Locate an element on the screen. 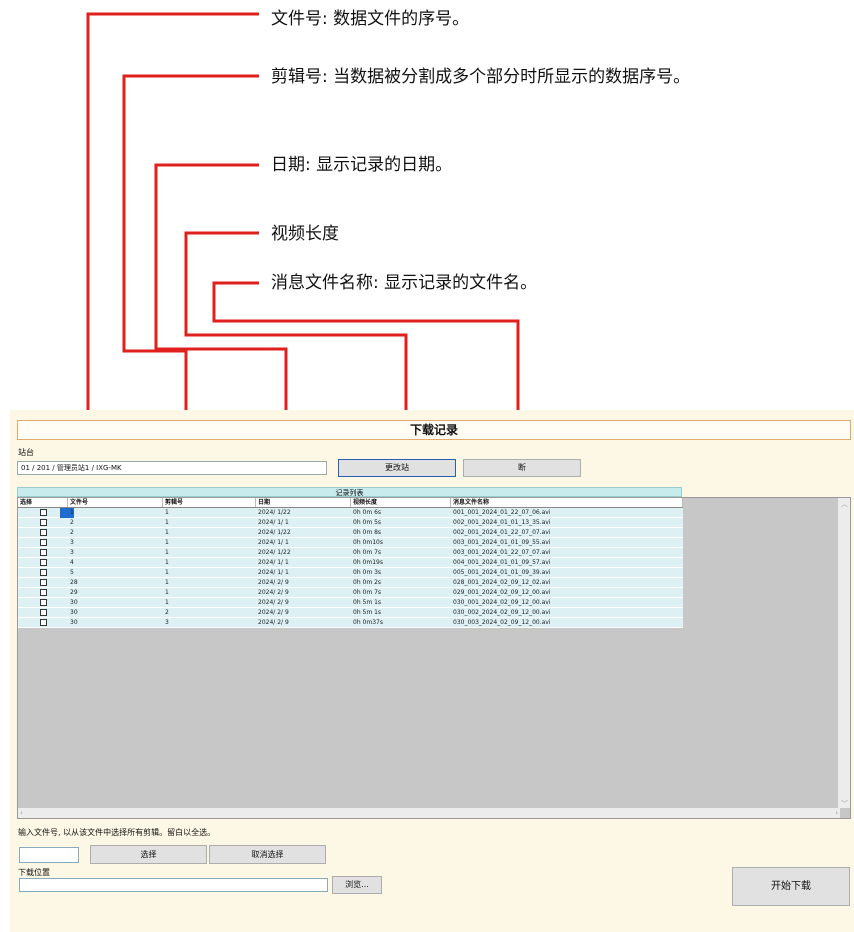 This screenshot has width=854, height=932. deselect-button: 取消选择 is located at coordinates (267, 854).